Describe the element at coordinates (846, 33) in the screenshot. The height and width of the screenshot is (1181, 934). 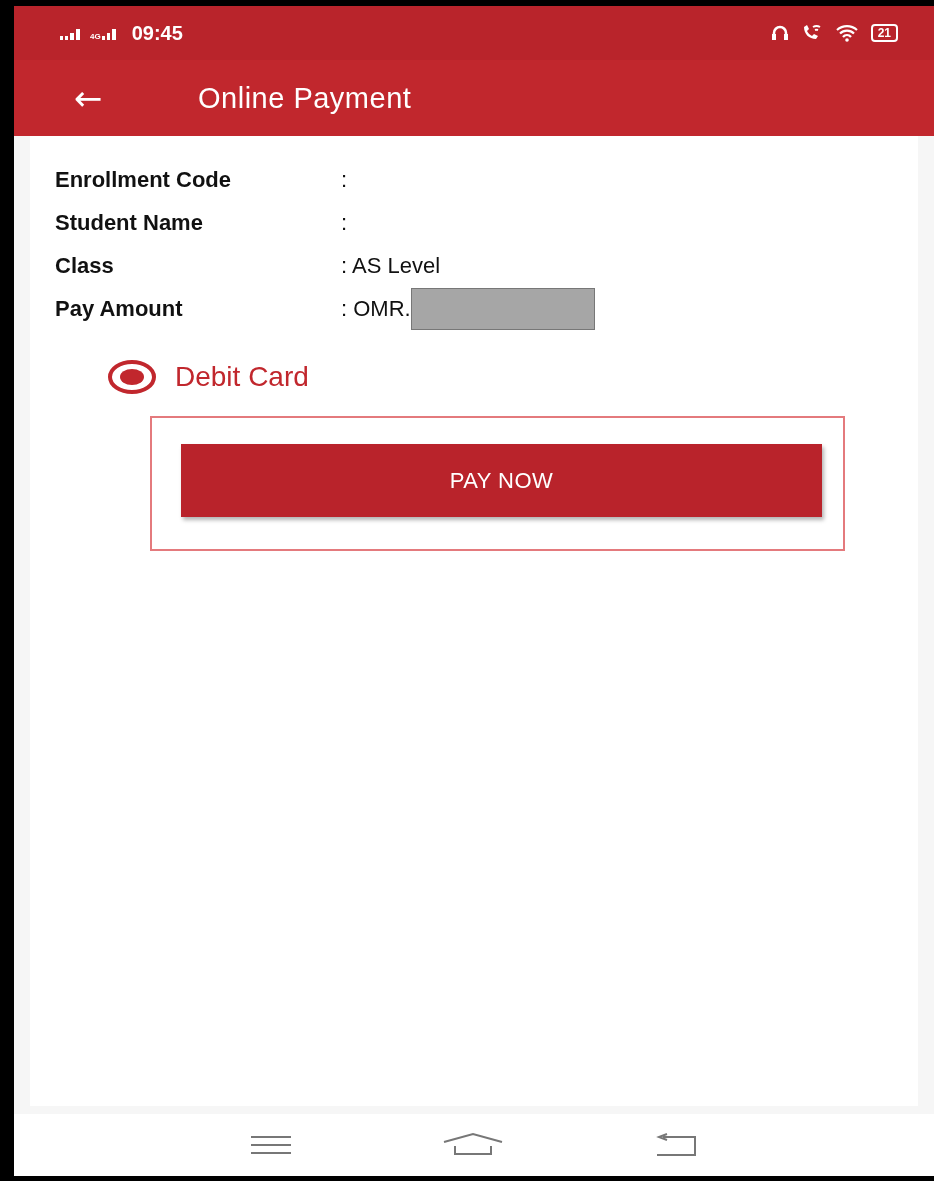
I see `wifi-icon` at that location.